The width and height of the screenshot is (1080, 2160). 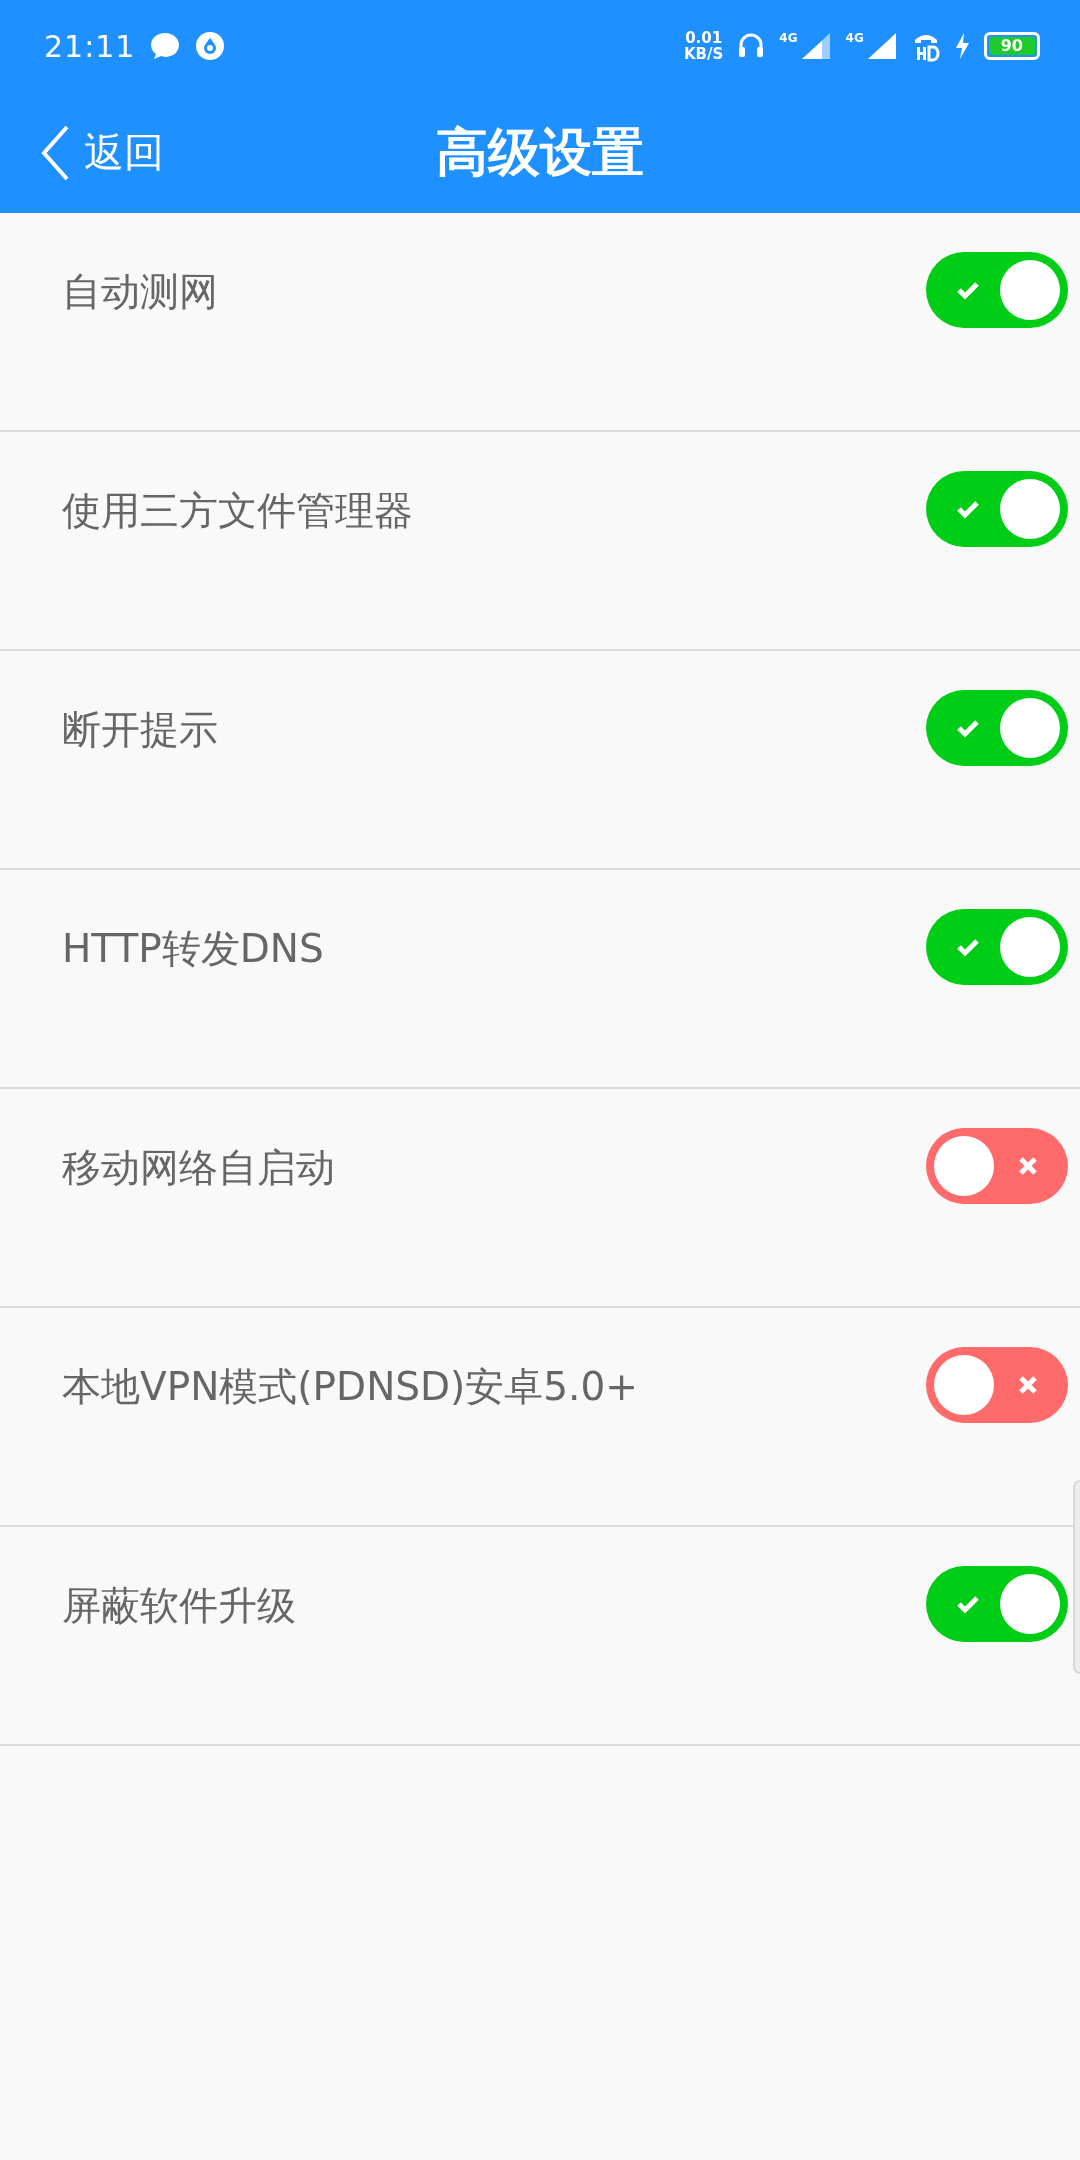 I want to click on setting-label: 使用三方文件管理器, so click(x=238, y=511).